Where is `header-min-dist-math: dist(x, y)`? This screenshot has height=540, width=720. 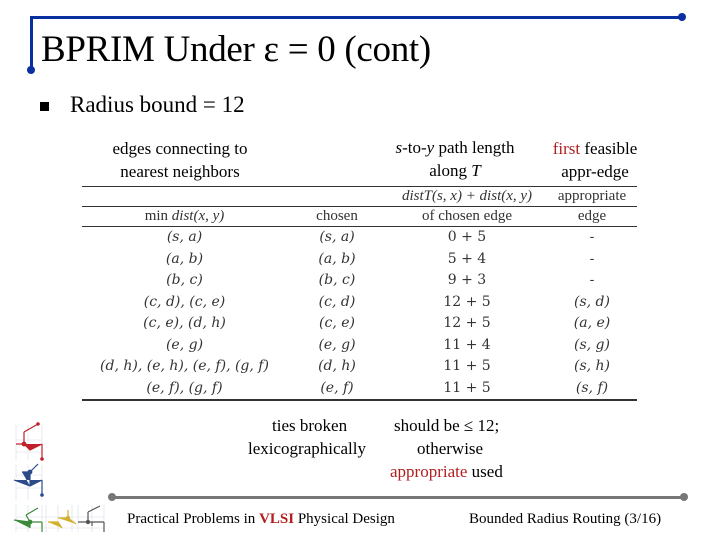
header-min-dist-math: dist(x, y) is located at coordinates (198, 216).